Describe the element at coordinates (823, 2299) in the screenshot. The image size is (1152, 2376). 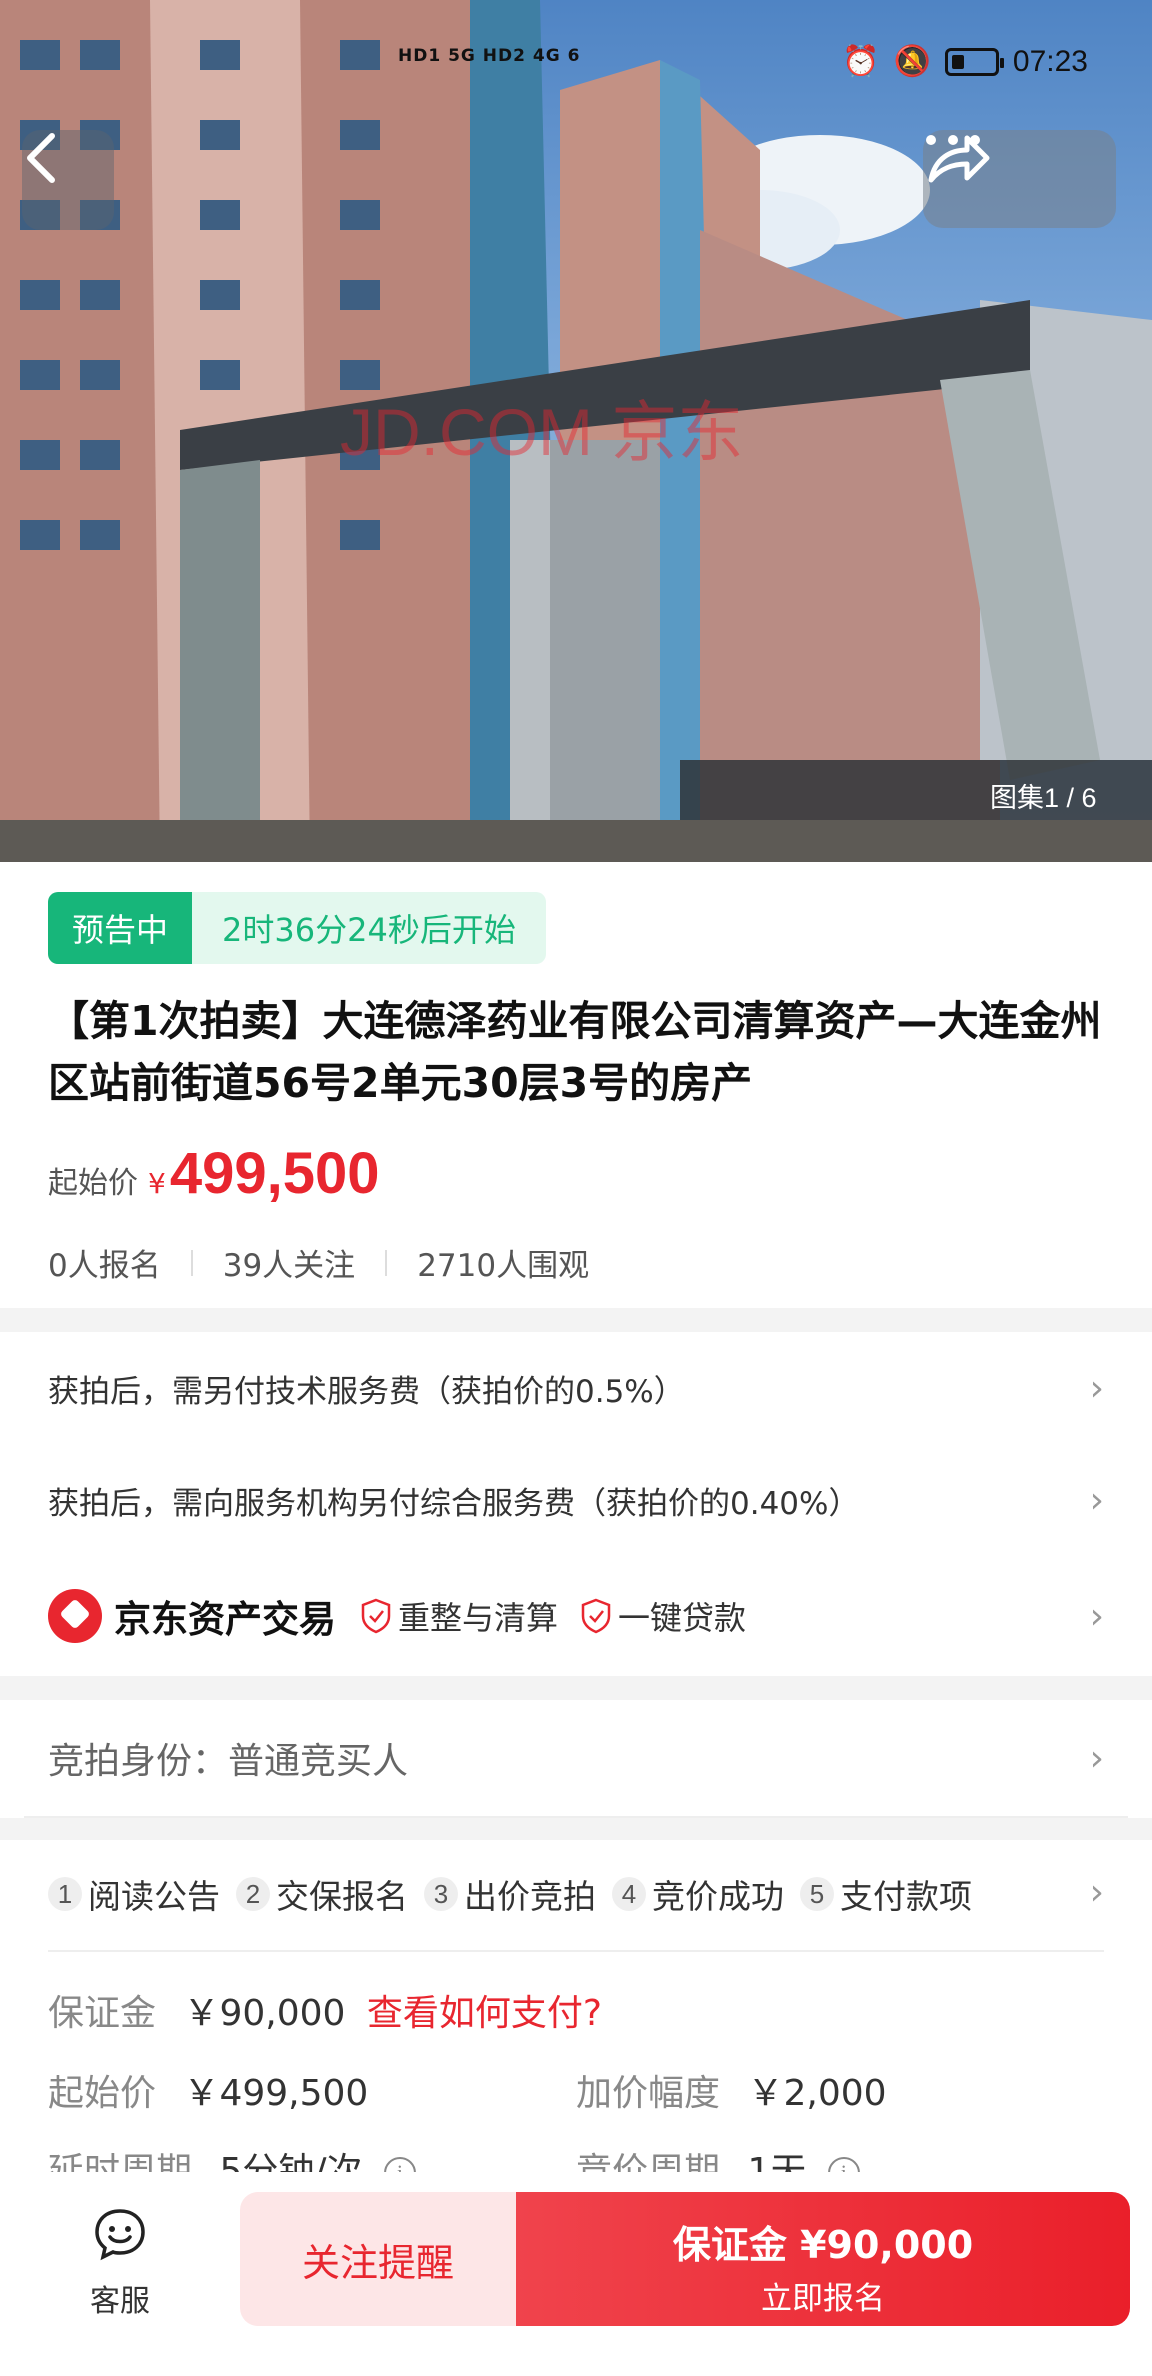
I see `sign-up-label: 立即报名` at that location.